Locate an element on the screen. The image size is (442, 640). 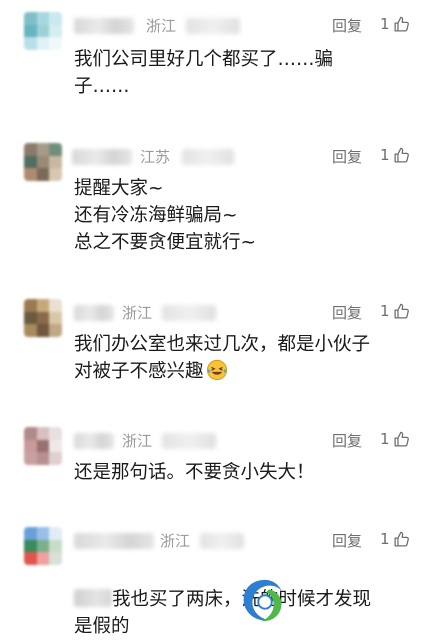
swirl-logo-icon is located at coordinates (263, 600).